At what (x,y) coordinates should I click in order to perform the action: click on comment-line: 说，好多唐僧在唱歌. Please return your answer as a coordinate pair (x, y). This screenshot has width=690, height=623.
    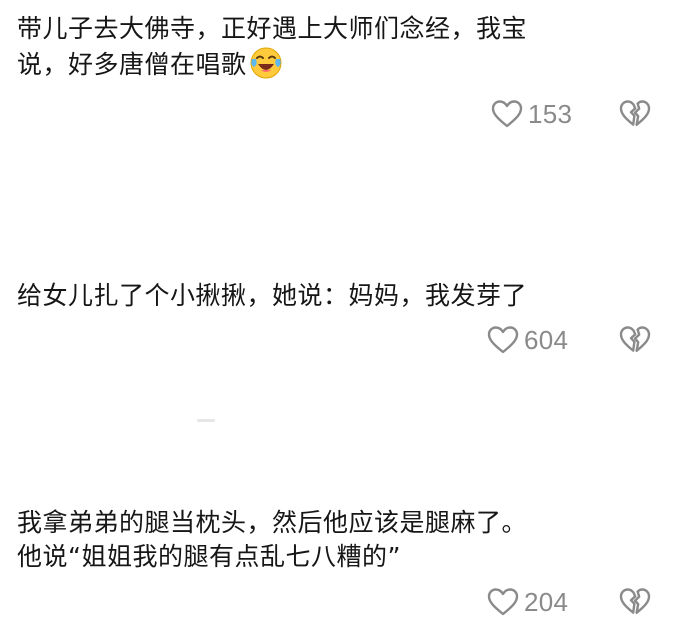
    Looking at the image, I should click on (337, 64).